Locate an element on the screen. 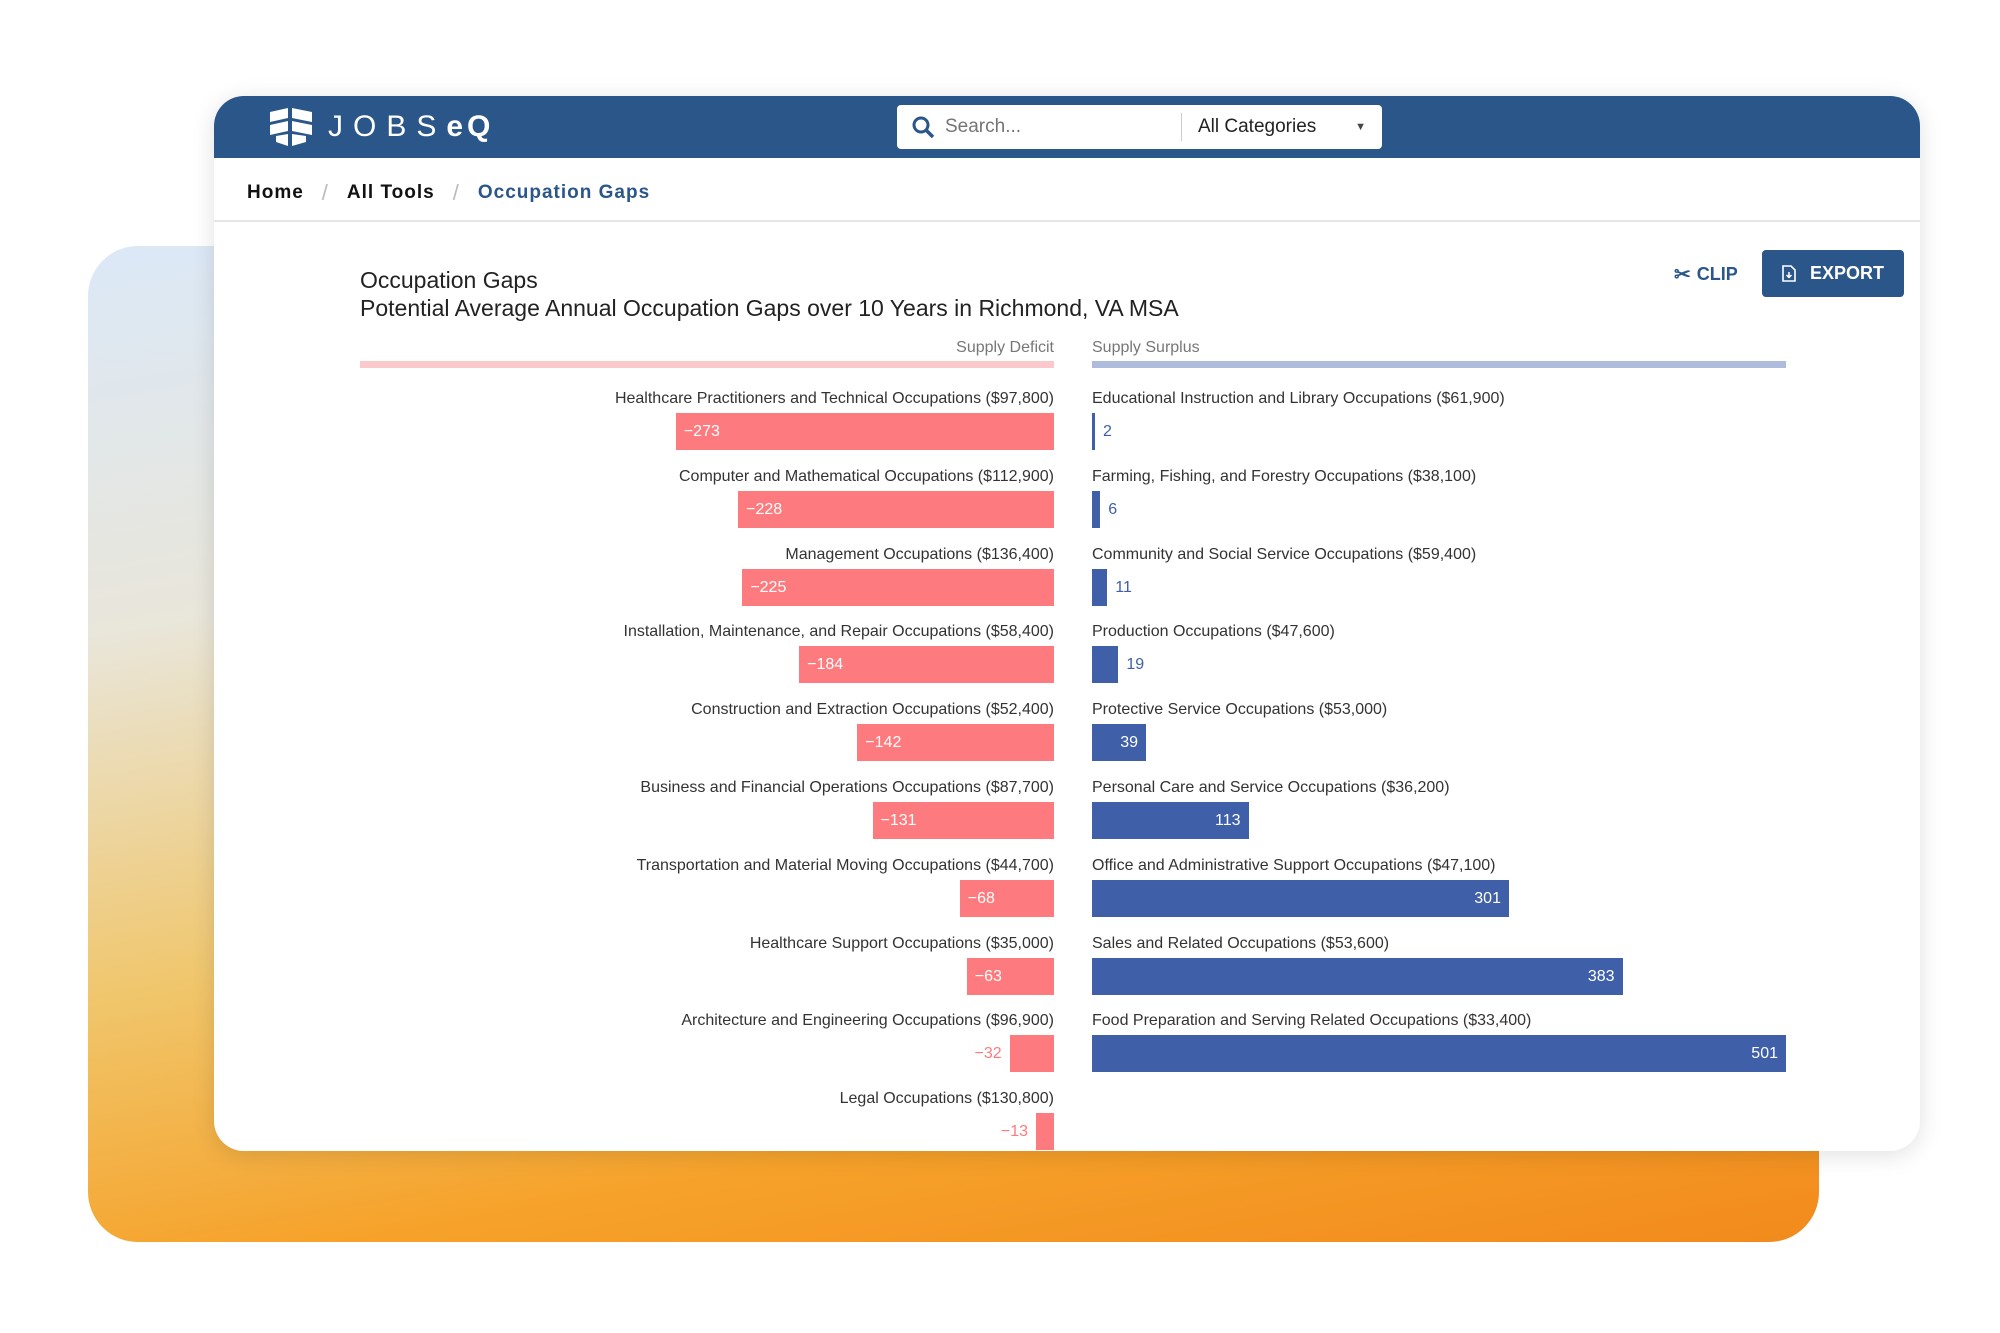 This screenshot has height=1333, width=2000. category-selected: All Categories is located at coordinates (1257, 126).